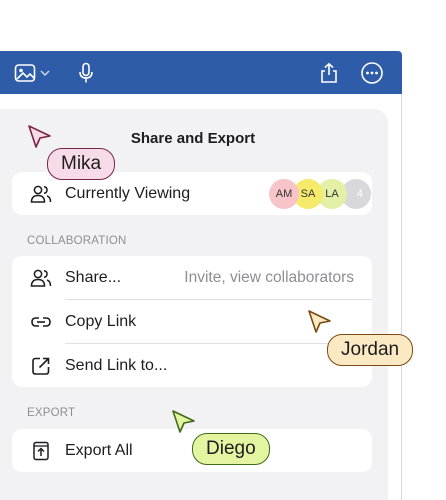  I want to click on popover-title: Share and Export, so click(193, 138).